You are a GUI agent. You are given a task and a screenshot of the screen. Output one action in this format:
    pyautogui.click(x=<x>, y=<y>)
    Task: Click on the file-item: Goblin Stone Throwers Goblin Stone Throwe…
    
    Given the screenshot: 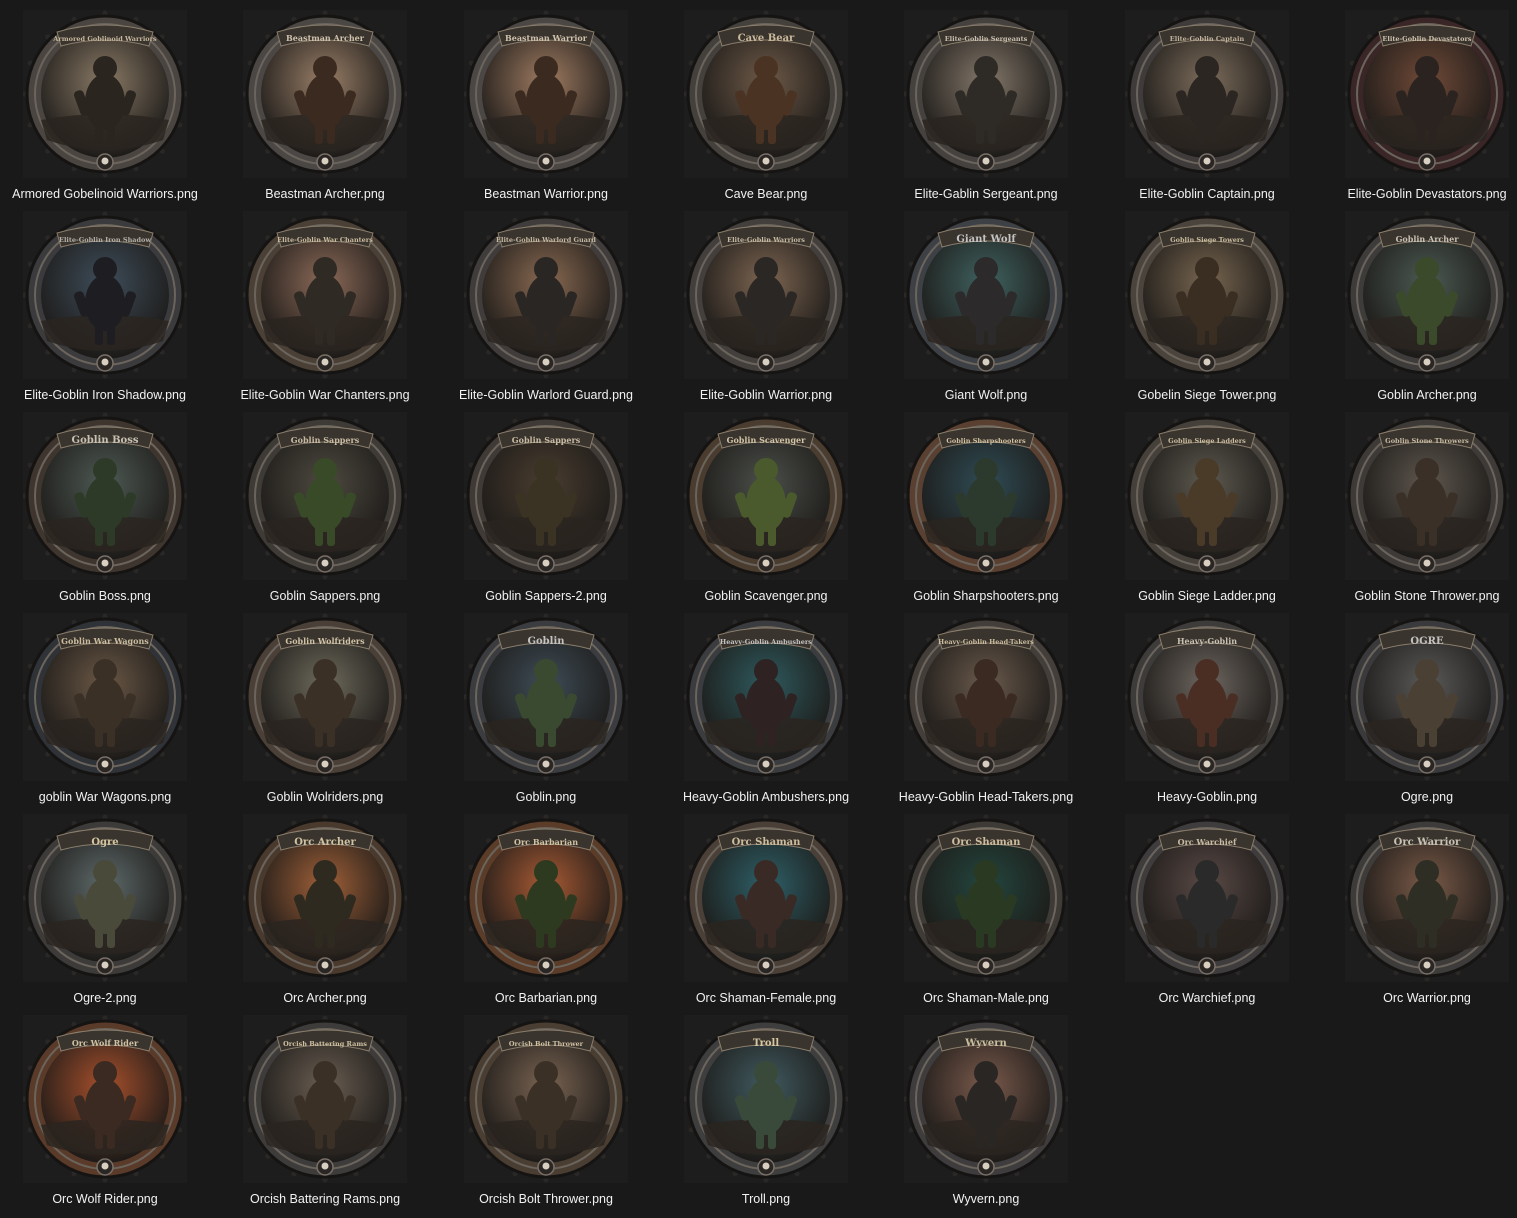 What is the action you would take?
    pyautogui.click(x=1419, y=502)
    